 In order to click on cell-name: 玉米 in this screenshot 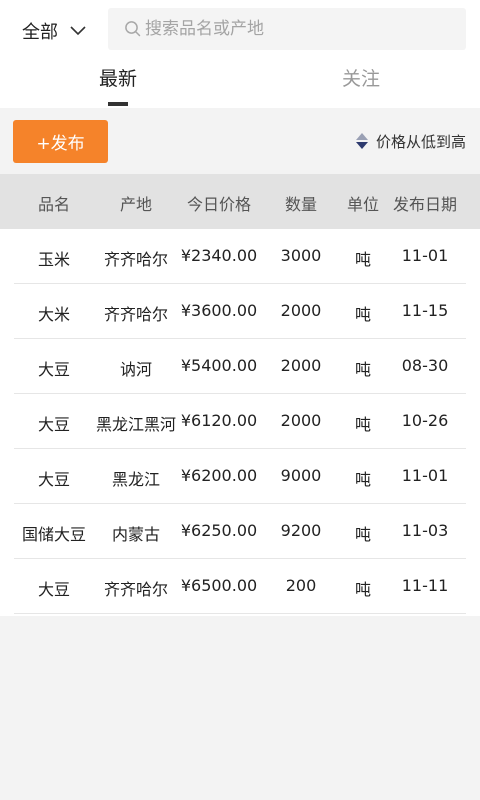, I will do `click(53, 259)`.